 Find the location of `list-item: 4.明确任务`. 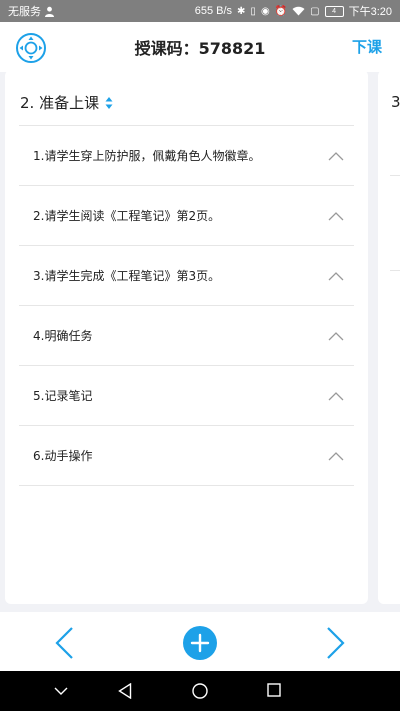

list-item: 4.明确任务 is located at coordinates (186, 336).